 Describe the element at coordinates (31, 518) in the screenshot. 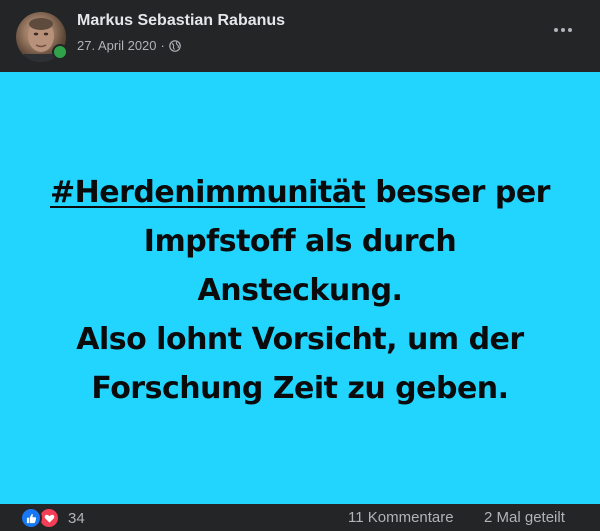

I see `like-icon` at that location.